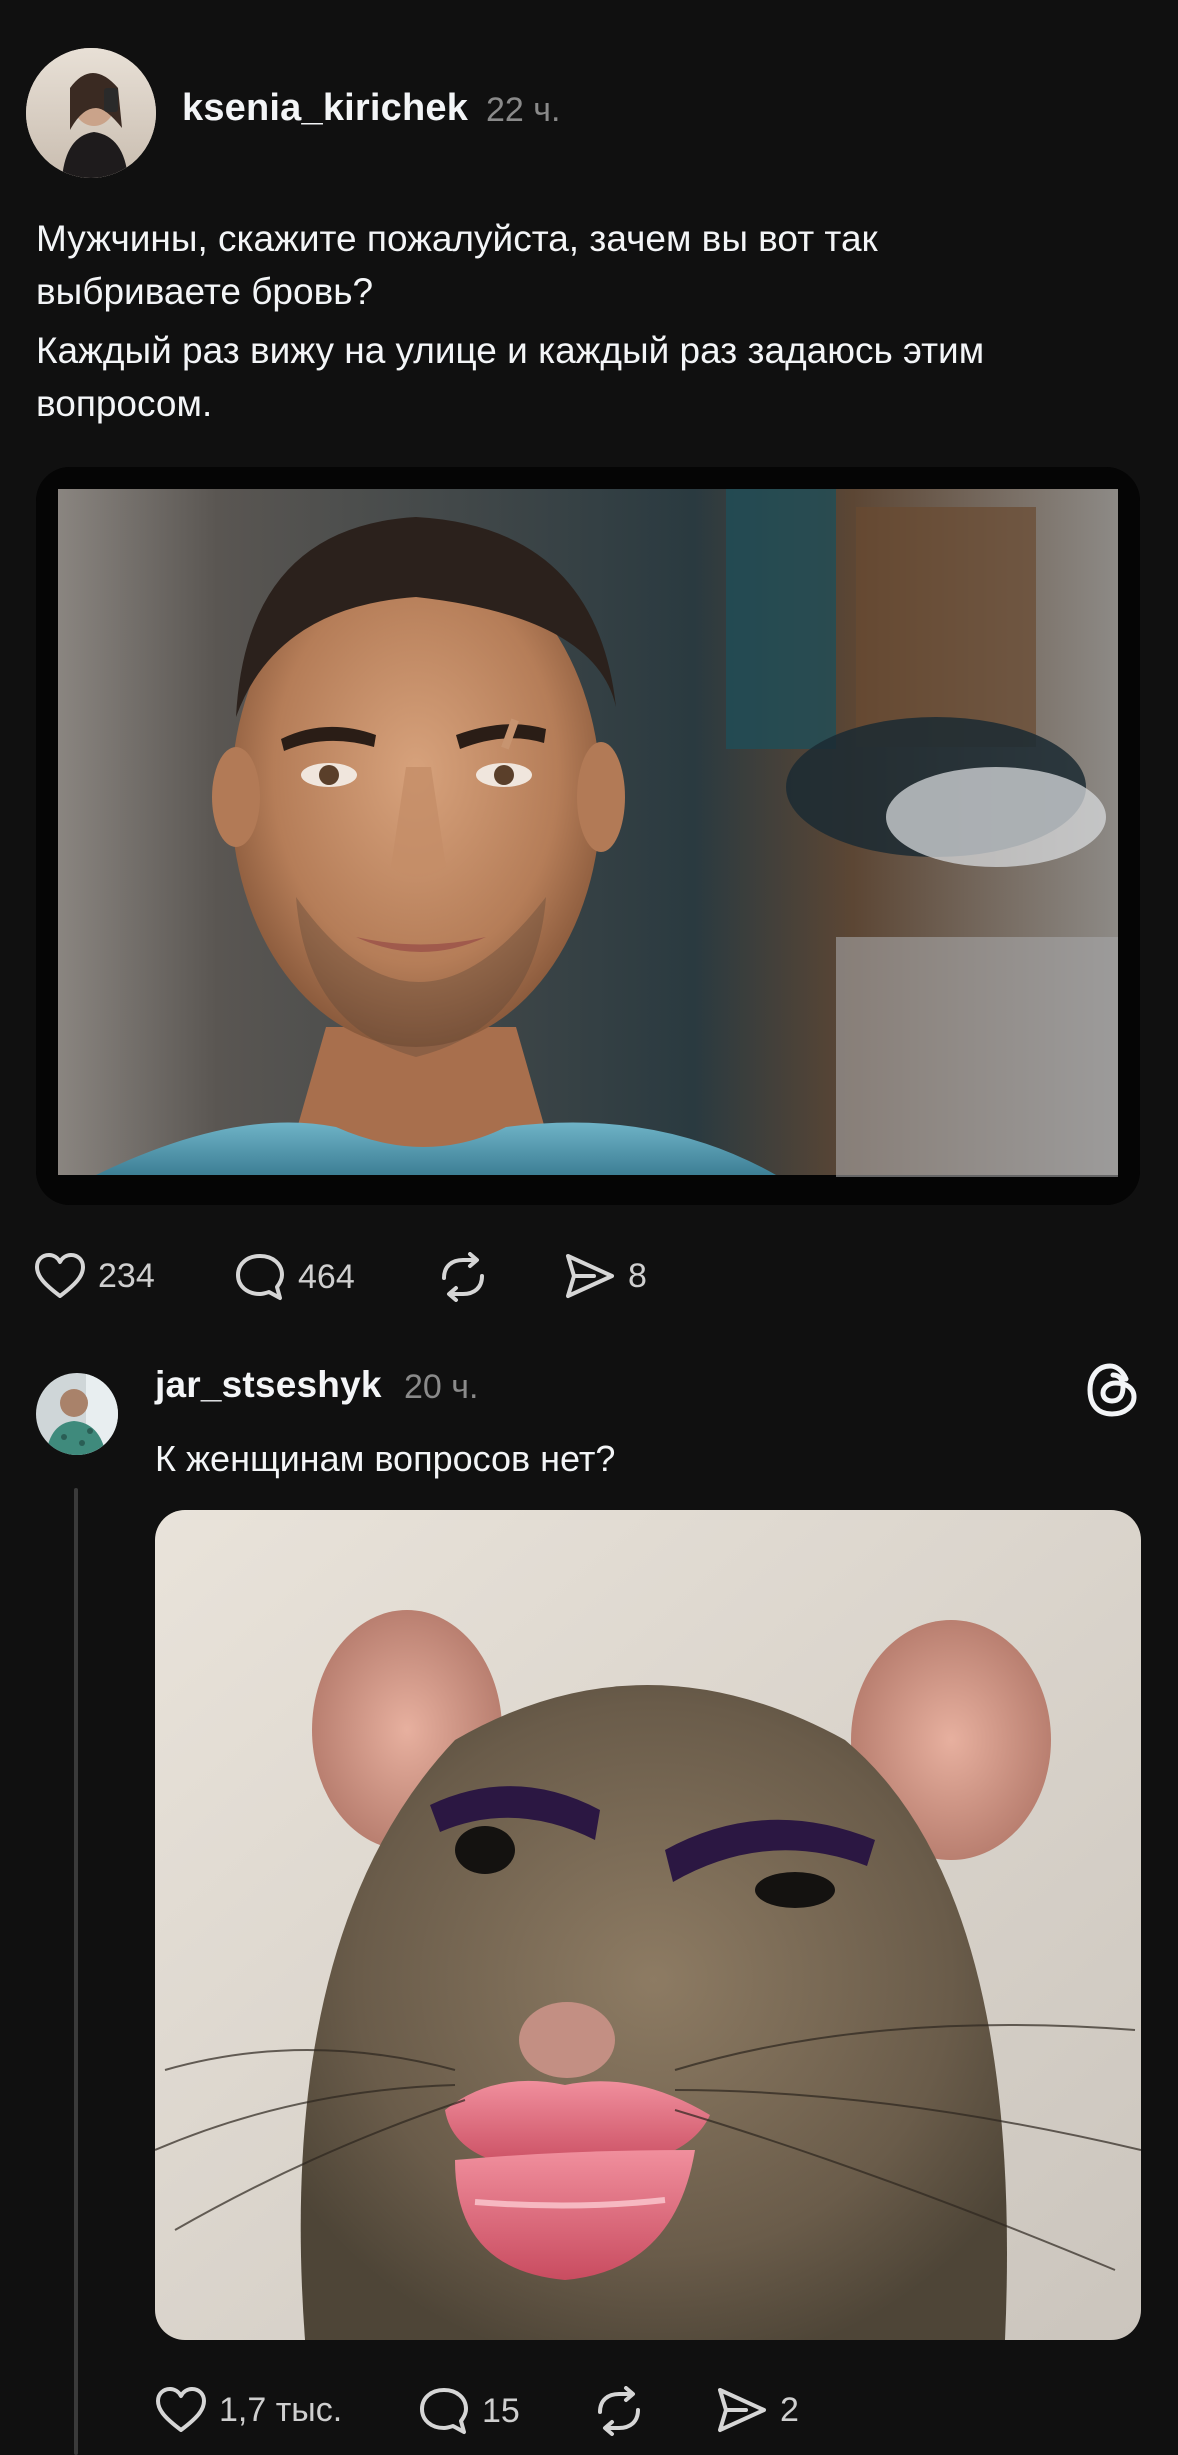 This screenshot has height=2455, width=1178. I want to click on like-count: 234, so click(126, 1275).